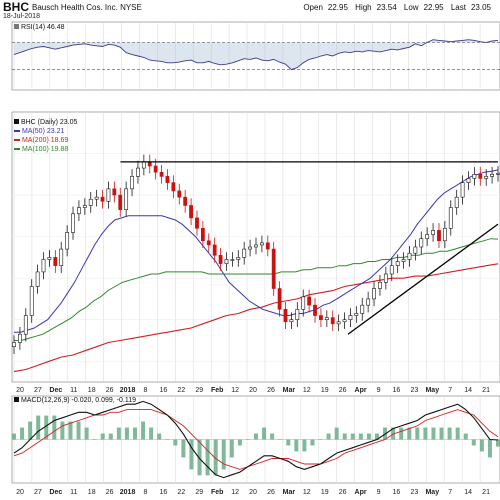 The image size is (500, 500). Describe the element at coordinates (181, 390) in the screenshot. I see `date-tick-label: 22` at that location.